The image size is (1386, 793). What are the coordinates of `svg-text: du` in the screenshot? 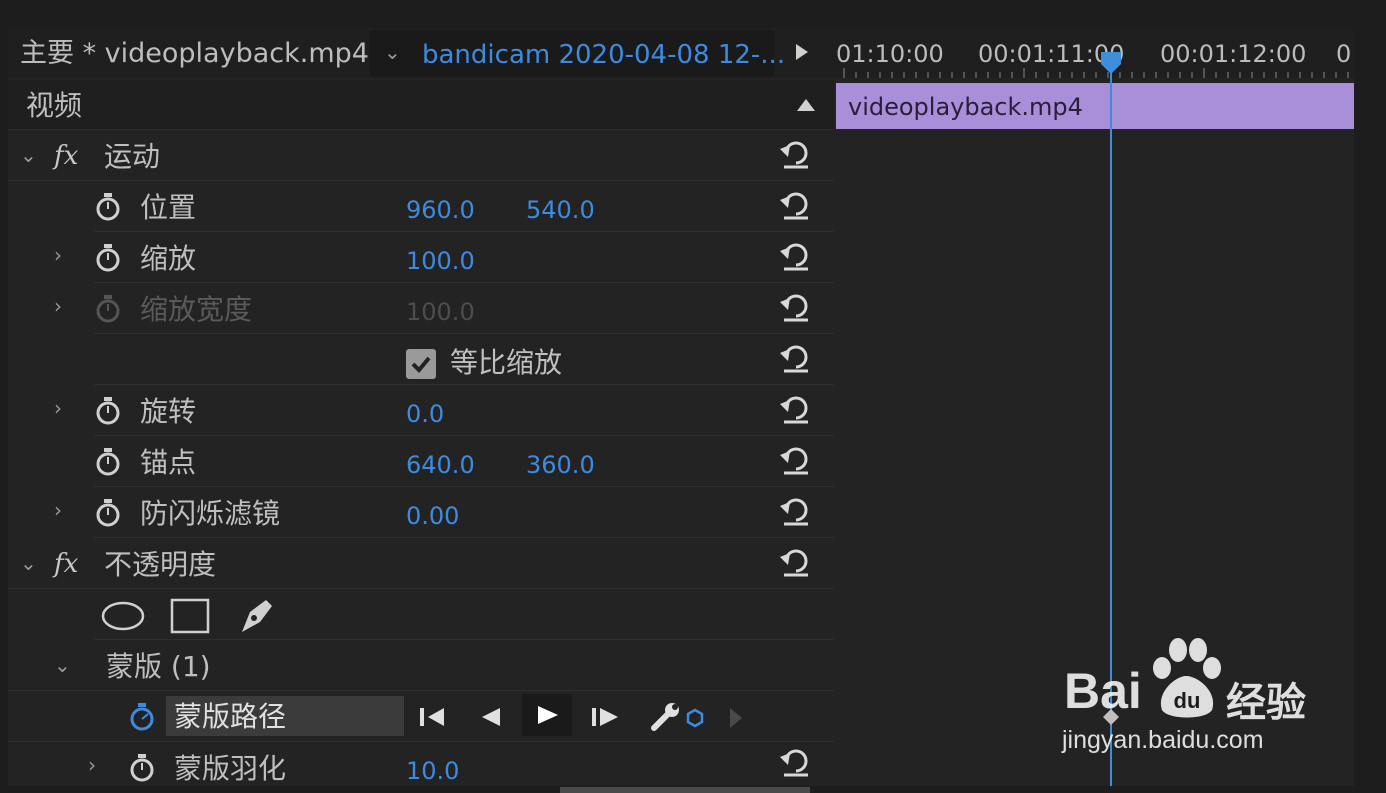 It's located at (1187, 700).